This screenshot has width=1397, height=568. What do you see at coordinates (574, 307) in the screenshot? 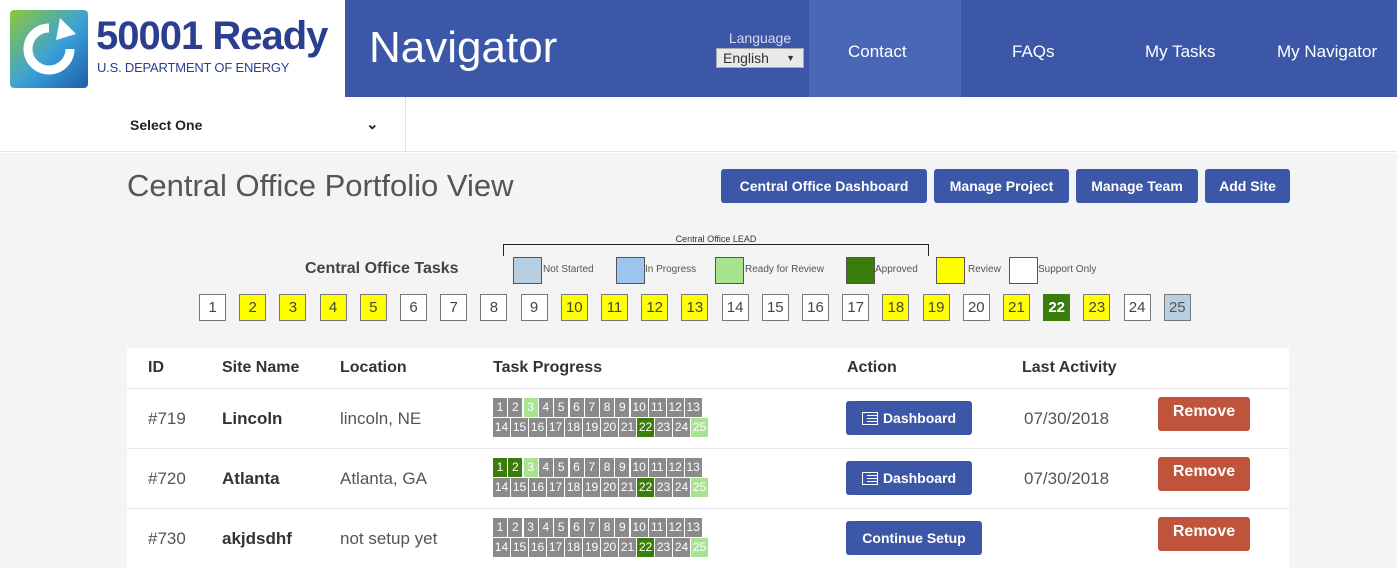
I see `task-number-box: 10` at bounding box center [574, 307].